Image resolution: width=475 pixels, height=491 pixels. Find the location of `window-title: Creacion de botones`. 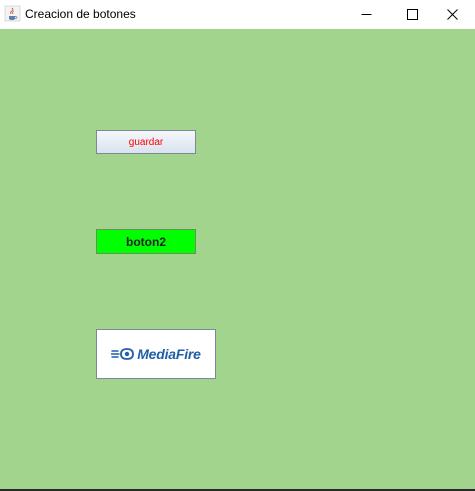

window-title: Creacion de botones is located at coordinates (80, 14).